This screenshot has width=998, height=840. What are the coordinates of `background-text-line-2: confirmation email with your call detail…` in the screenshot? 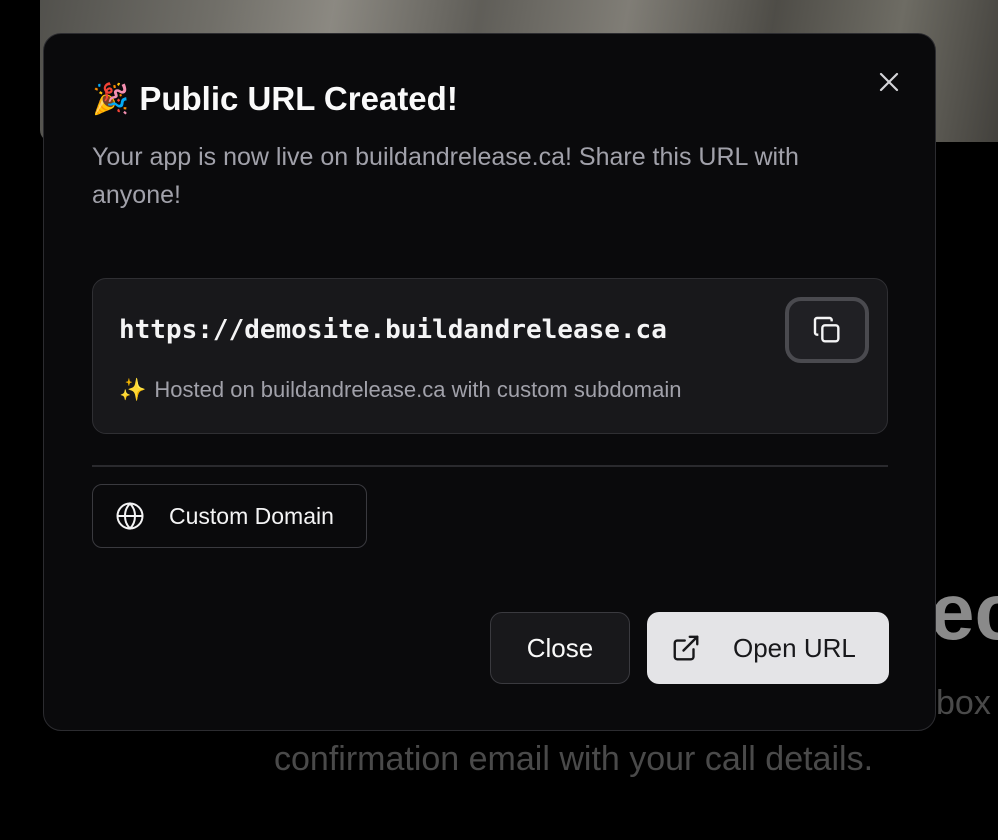 It's located at (574, 759).